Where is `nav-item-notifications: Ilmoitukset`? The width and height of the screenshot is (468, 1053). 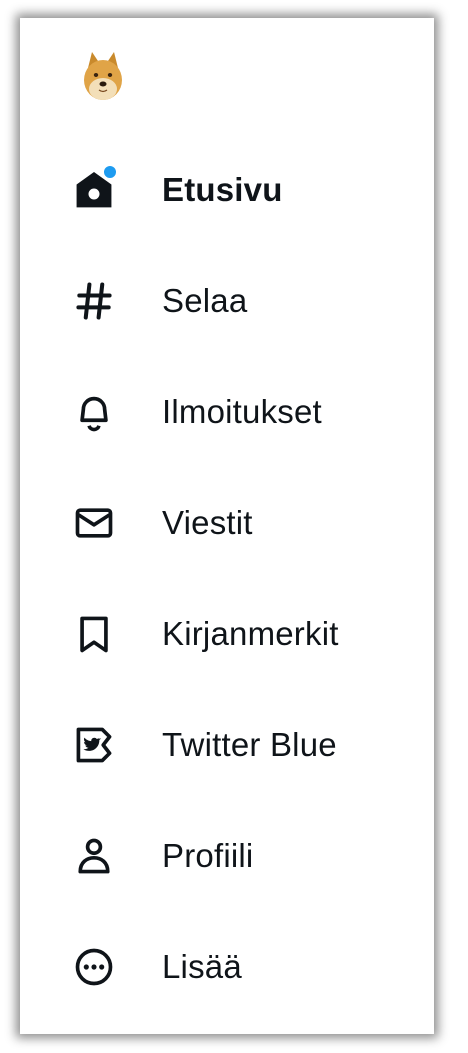 nav-item-notifications: Ilmoitukset is located at coordinates (235, 412).